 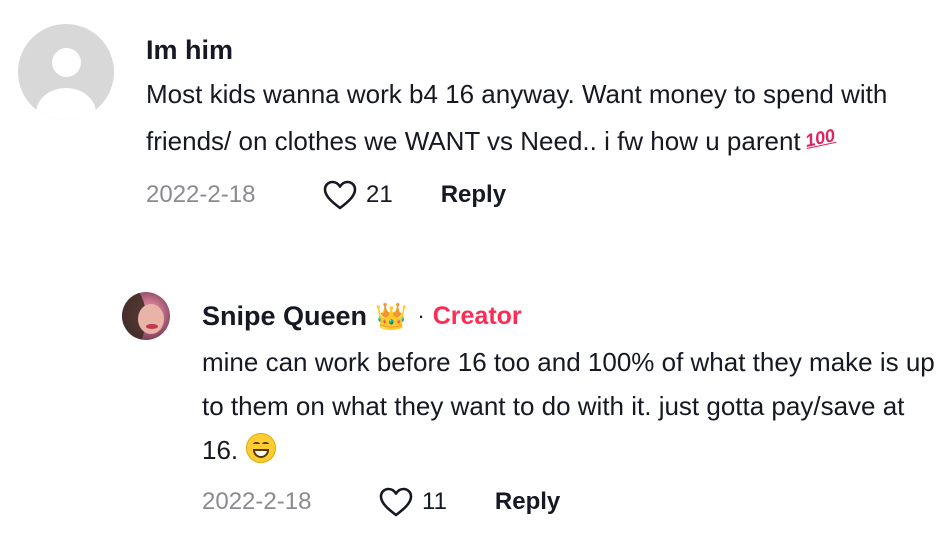 I want to click on reply-header: Snipe Queen 👑 · Creator, so click(x=572, y=316).